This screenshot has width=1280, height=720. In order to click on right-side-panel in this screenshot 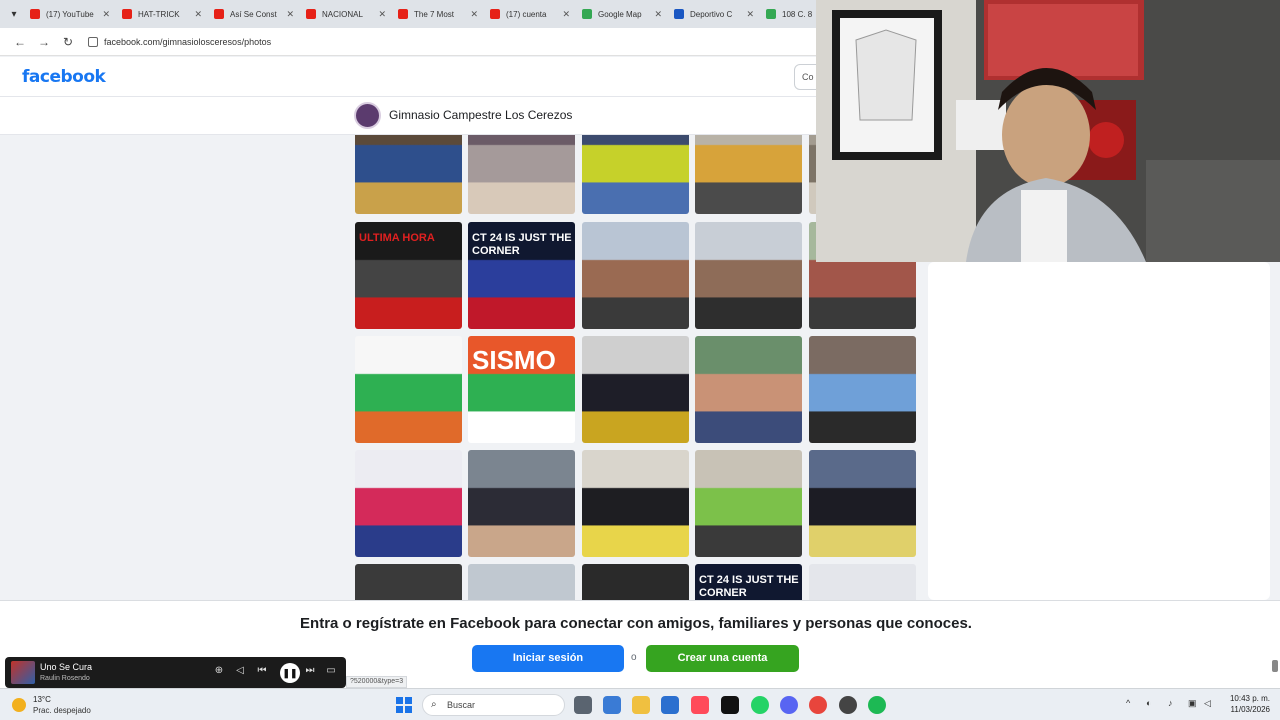, I will do `click(1099, 431)`.